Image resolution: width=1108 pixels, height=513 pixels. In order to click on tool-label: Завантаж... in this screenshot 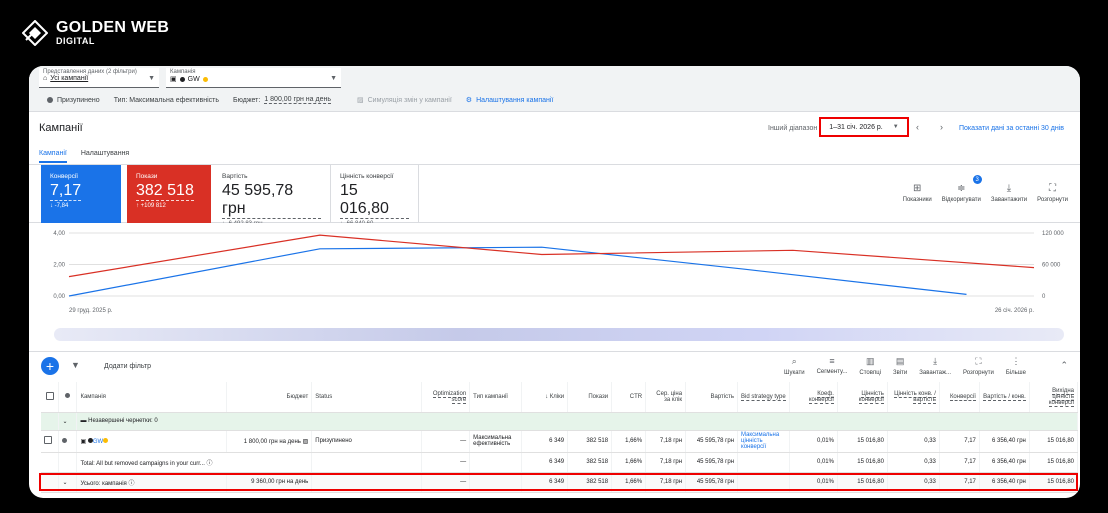, I will do `click(935, 373)`.